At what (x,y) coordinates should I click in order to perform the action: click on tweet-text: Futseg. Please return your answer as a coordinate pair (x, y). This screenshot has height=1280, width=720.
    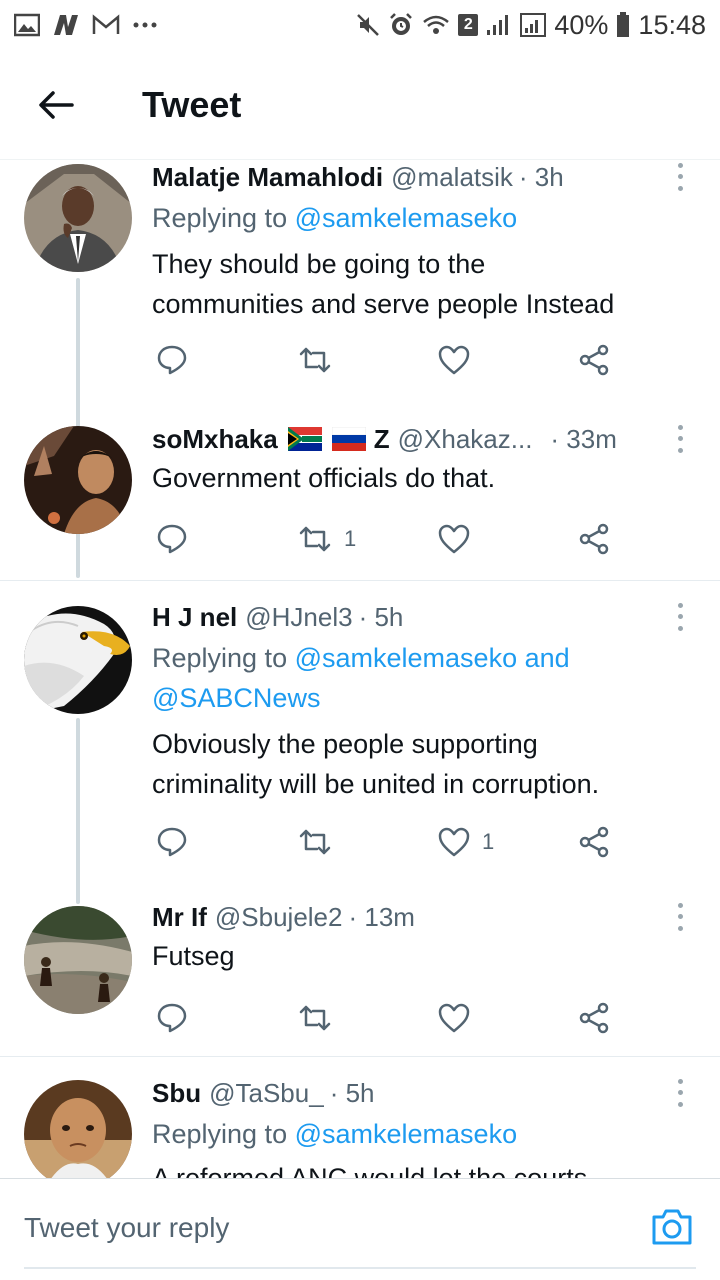
    Looking at the image, I should click on (412, 956).